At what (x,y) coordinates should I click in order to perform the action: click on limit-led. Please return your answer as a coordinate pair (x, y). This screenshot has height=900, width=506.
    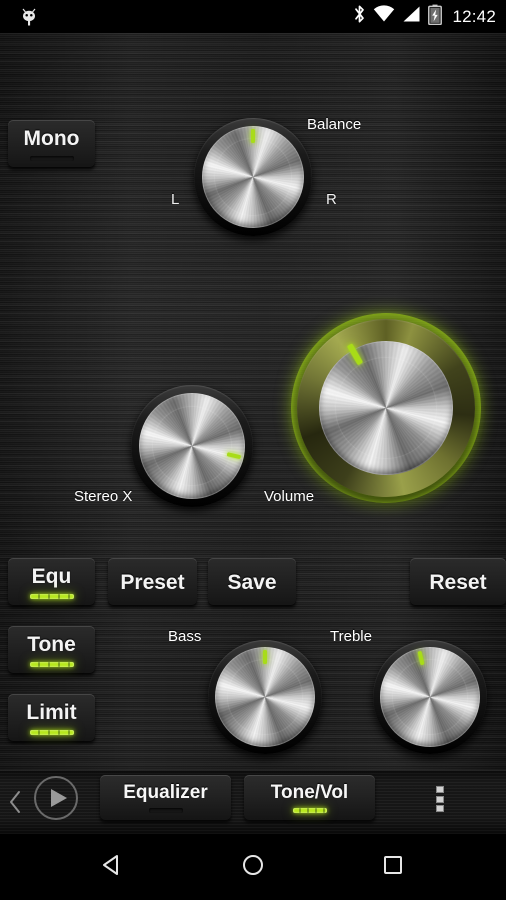
    Looking at the image, I should click on (51, 732).